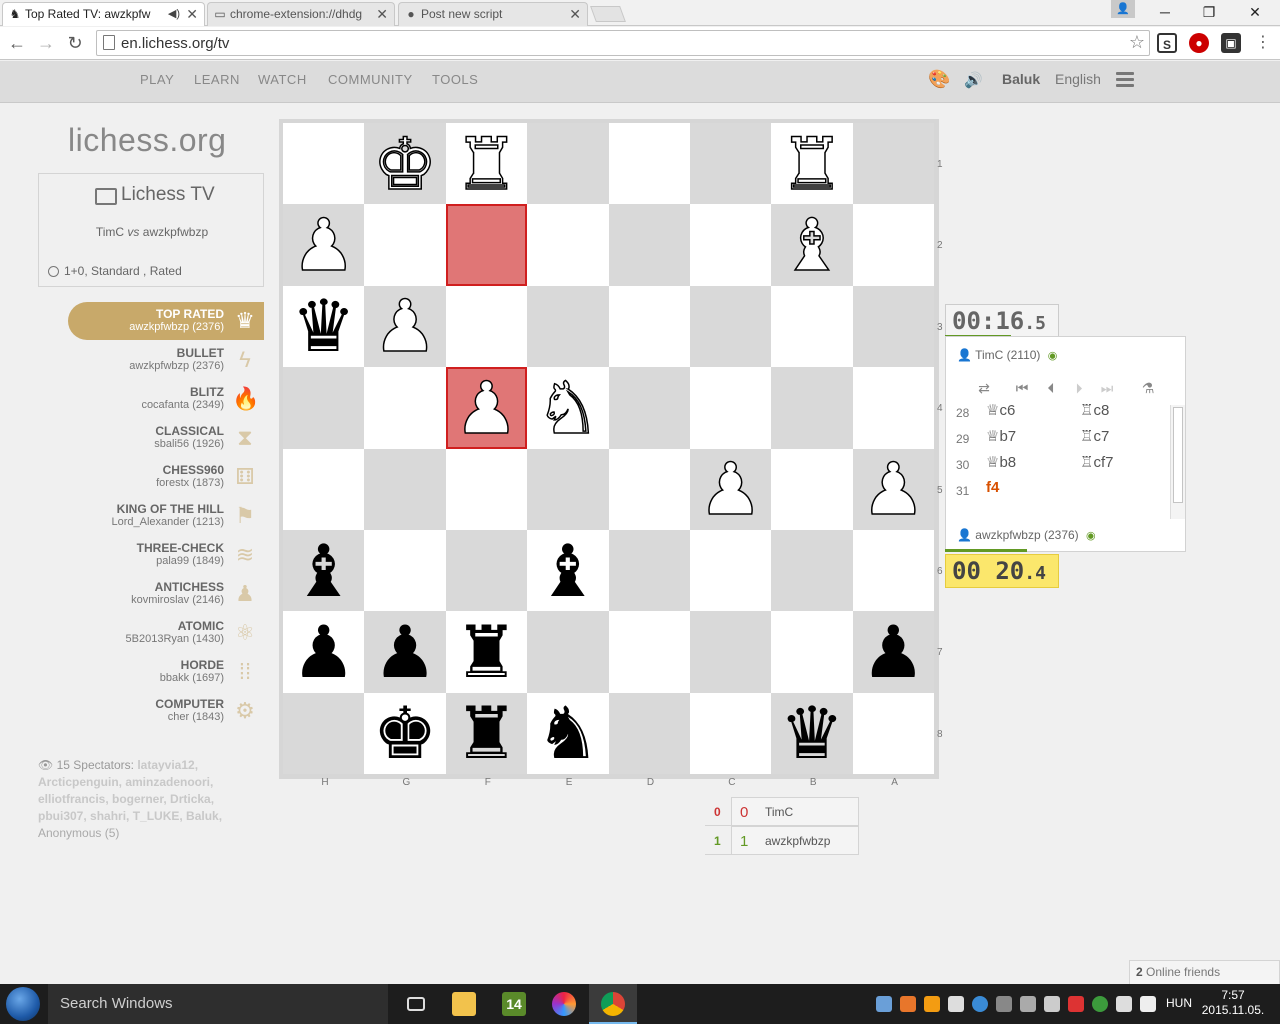  I want to click on black-move: ♖c7, so click(1094, 436).